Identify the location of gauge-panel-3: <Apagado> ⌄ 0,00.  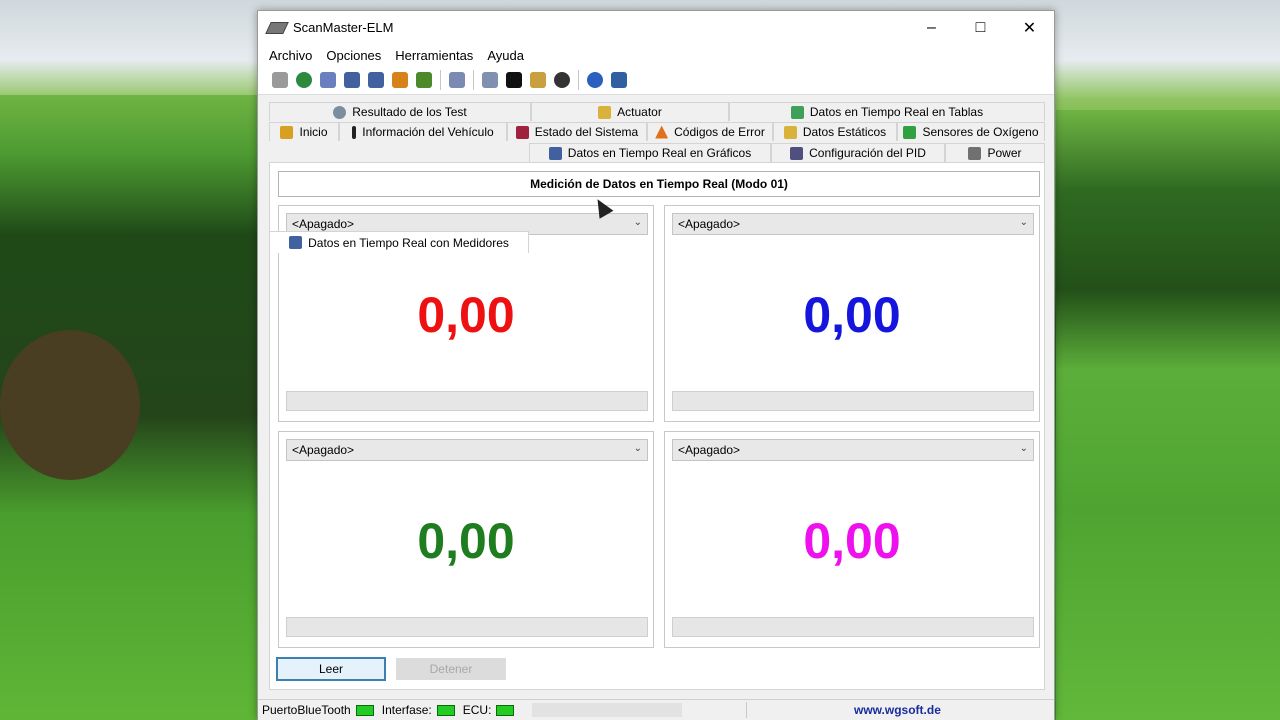
(466, 539).